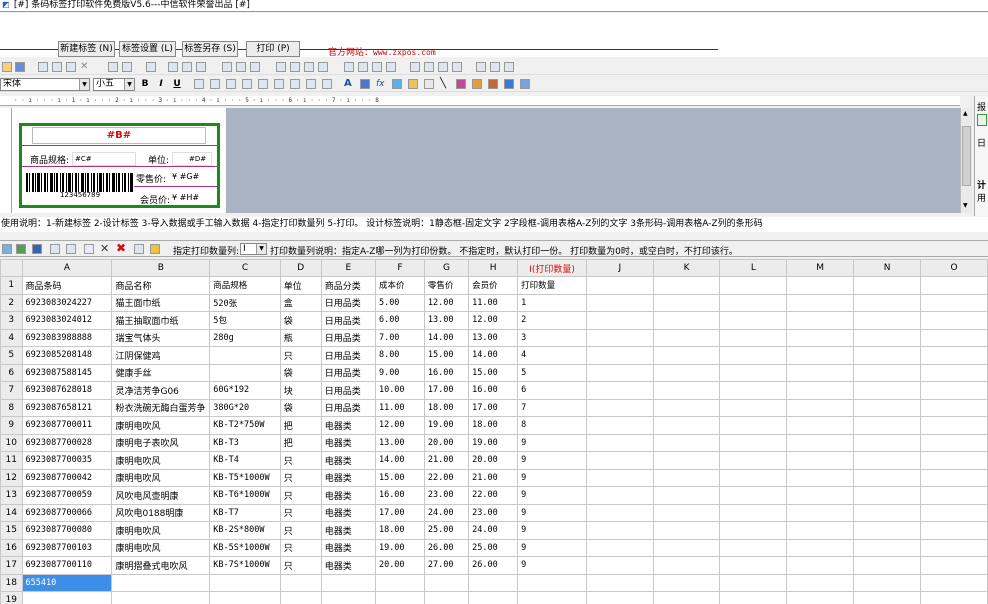  What do you see at coordinates (493, 442) in the screenshot?
I see `table-cell: 19.00` at bounding box center [493, 442].